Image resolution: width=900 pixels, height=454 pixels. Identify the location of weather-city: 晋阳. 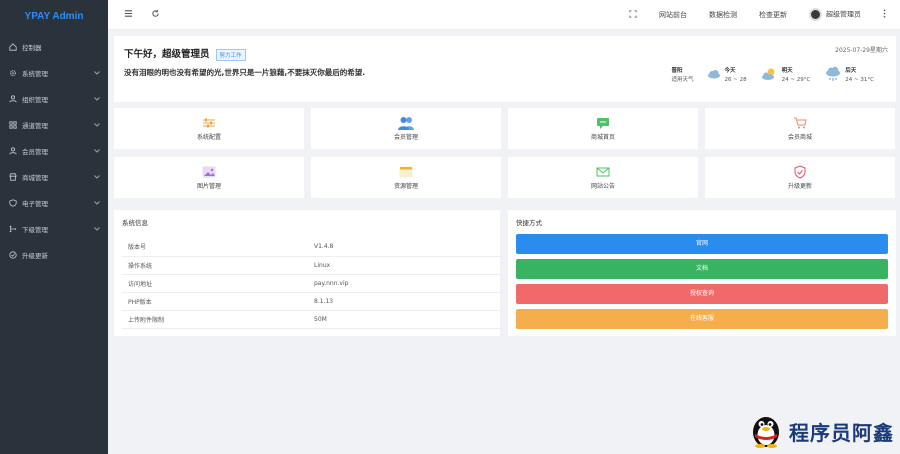
(677, 71).